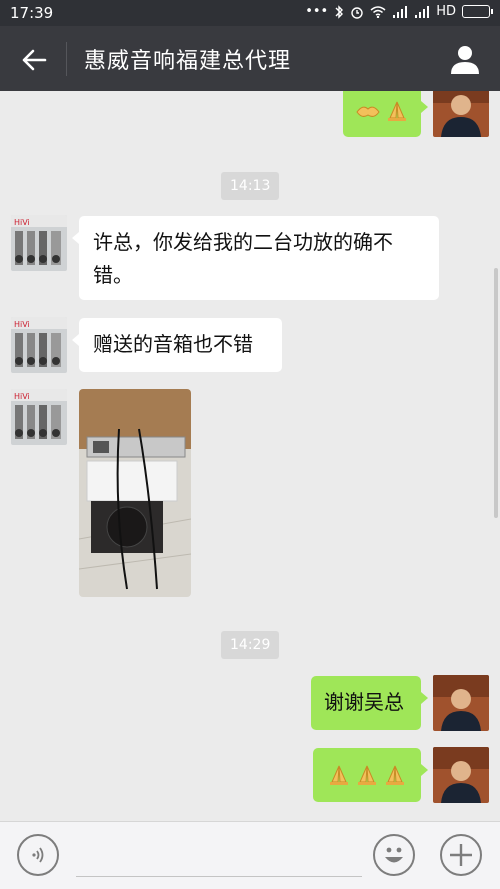 This screenshot has height=889, width=500. I want to click on chat-header: 惠威音响福建总代理, so click(250, 58).